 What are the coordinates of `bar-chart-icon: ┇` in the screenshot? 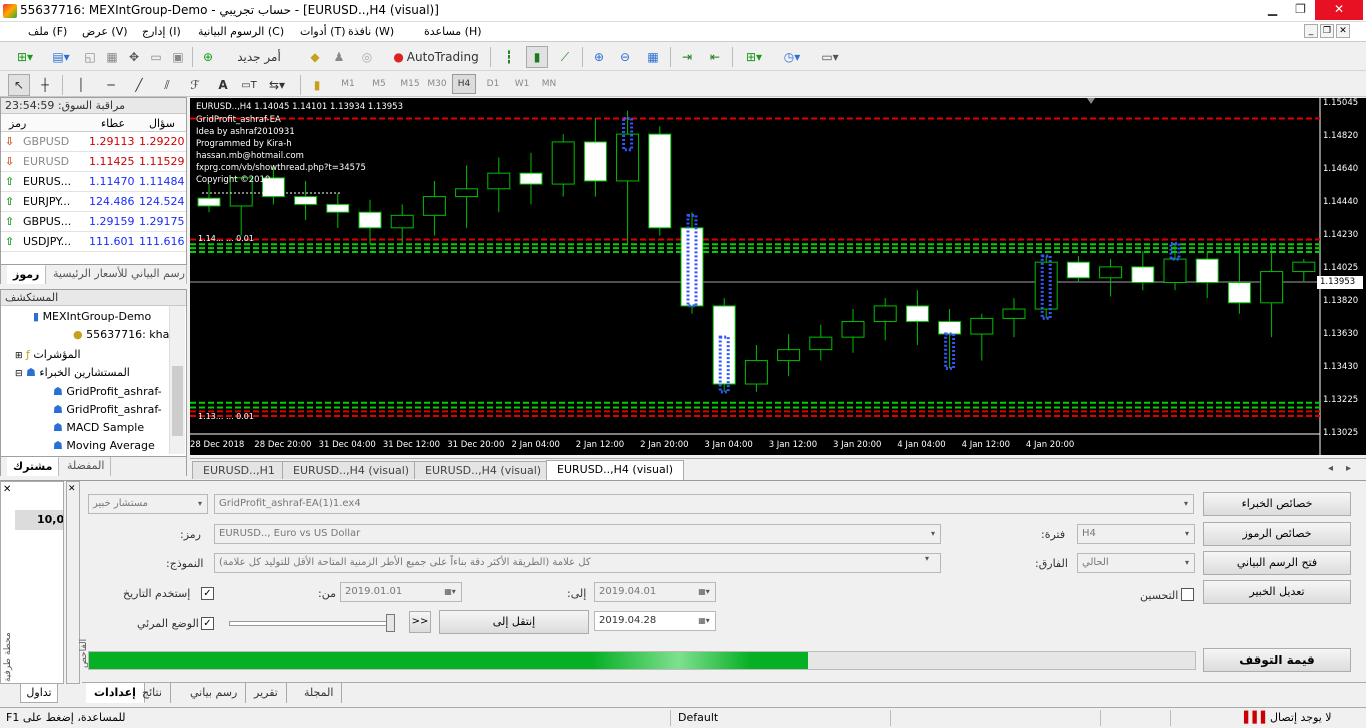 It's located at (509, 57).